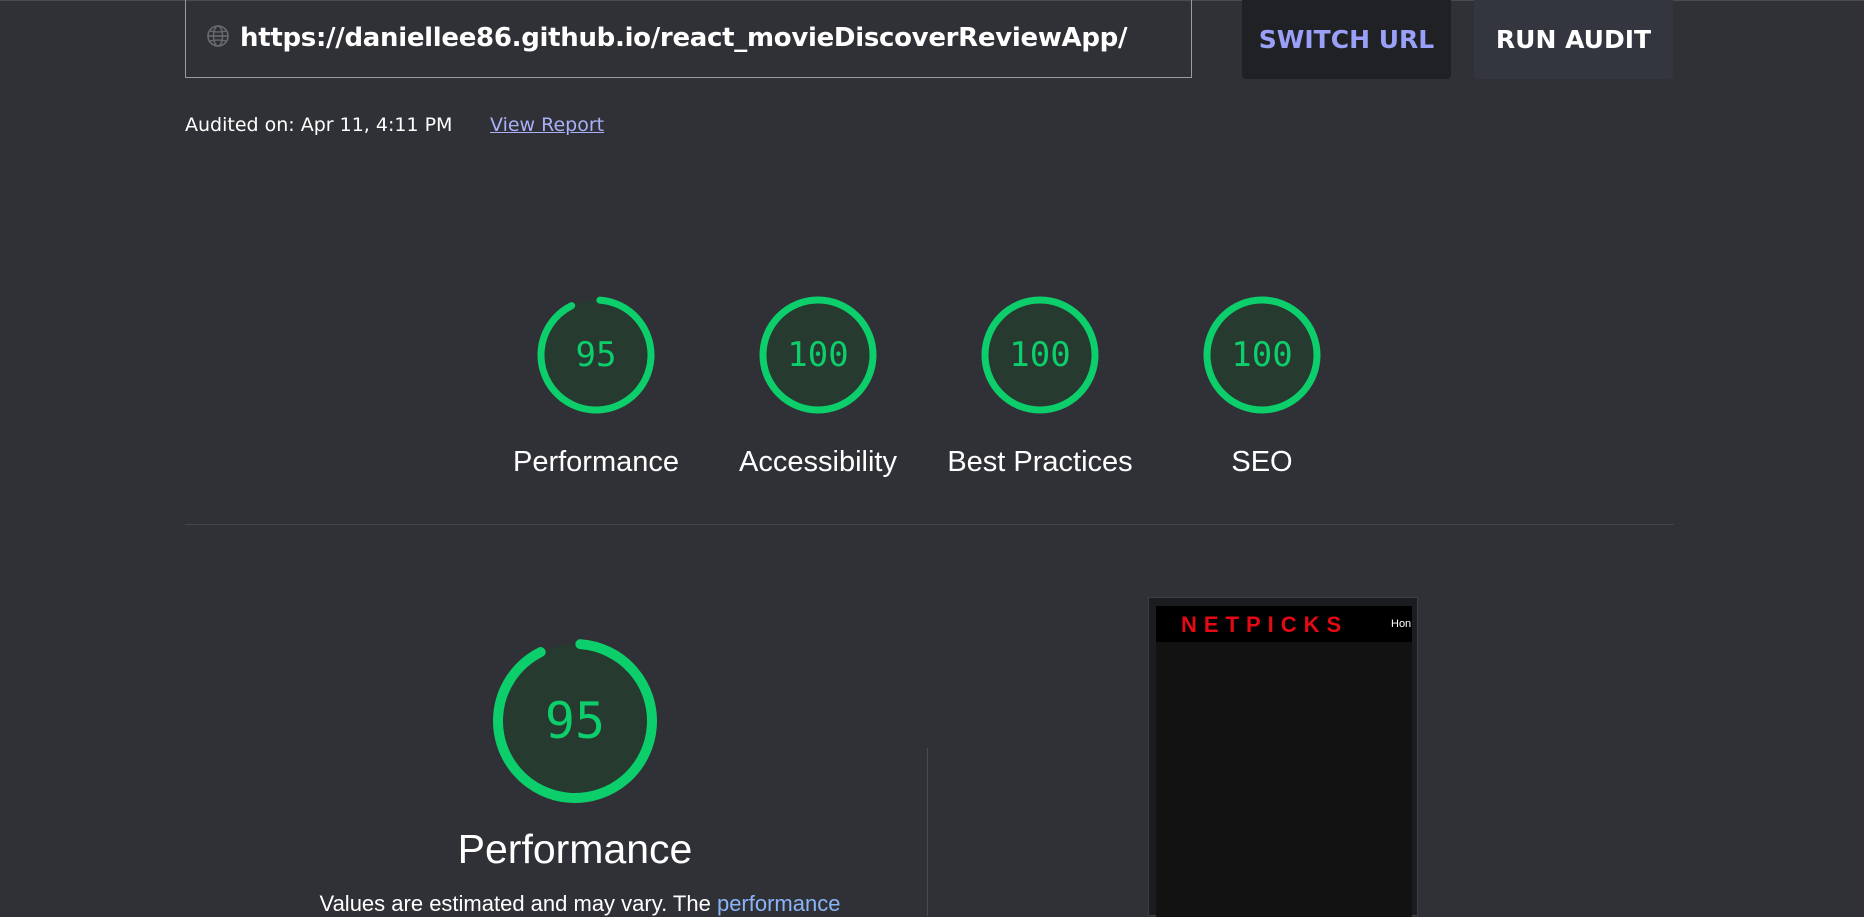  Describe the element at coordinates (818, 462) in the screenshot. I see `gauge-label-accessibility: Accessibility` at that location.